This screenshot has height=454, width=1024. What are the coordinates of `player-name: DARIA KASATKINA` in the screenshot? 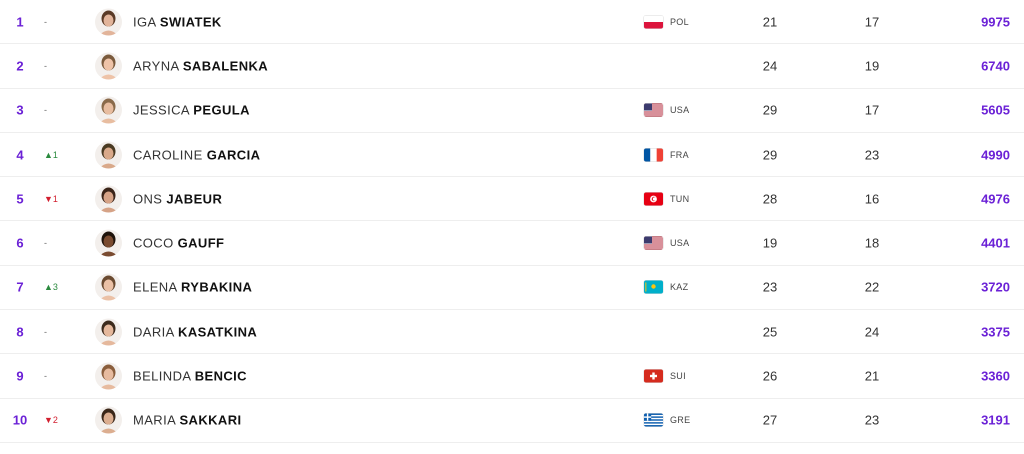 It's located at (195, 331).